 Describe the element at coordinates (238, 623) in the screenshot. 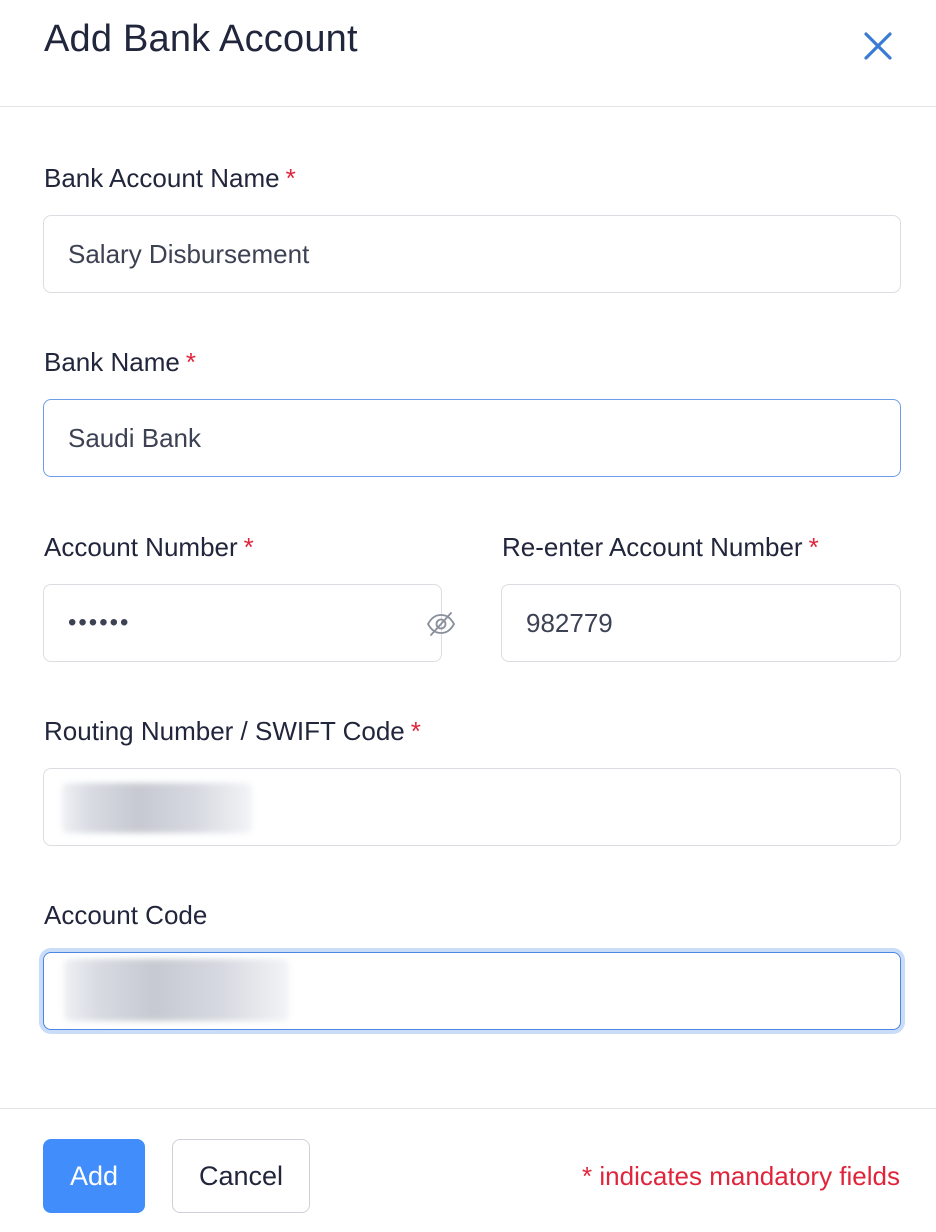

I see `account-number-input` at that location.